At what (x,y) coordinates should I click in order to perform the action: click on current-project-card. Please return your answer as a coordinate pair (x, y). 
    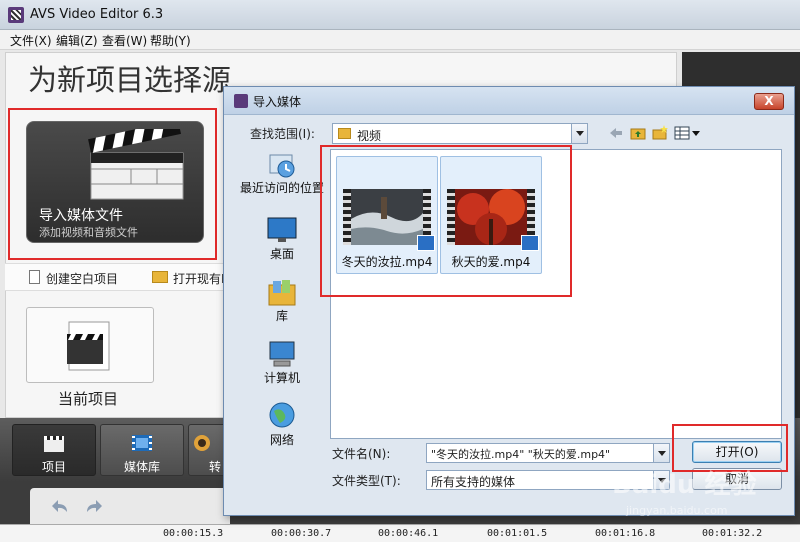
    Looking at the image, I should click on (90, 345).